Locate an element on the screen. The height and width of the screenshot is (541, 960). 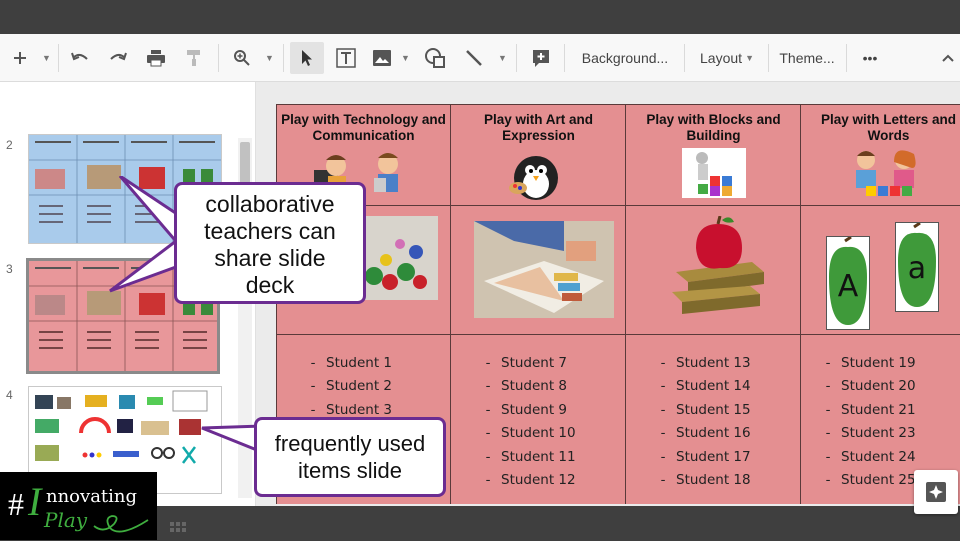
apple-on-blocks-image is located at coordinates (718, 265).